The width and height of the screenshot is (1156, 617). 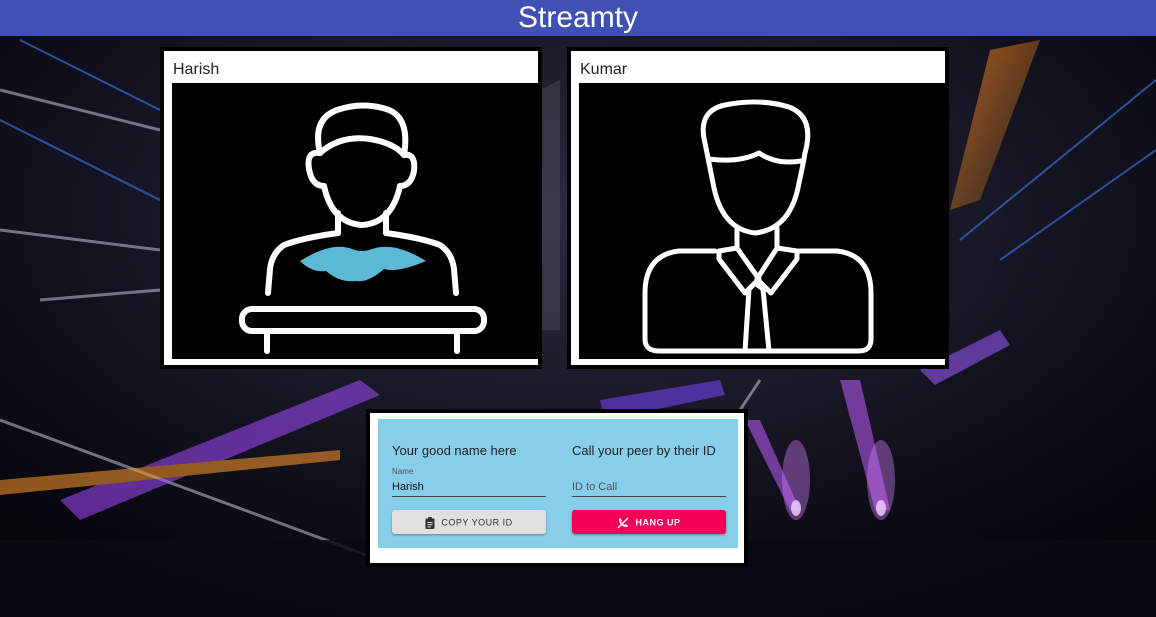 What do you see at coordinates (454, 450) in the screenshot?
I see `name-section-title: Your good name here` at bounding box center [454, 450].